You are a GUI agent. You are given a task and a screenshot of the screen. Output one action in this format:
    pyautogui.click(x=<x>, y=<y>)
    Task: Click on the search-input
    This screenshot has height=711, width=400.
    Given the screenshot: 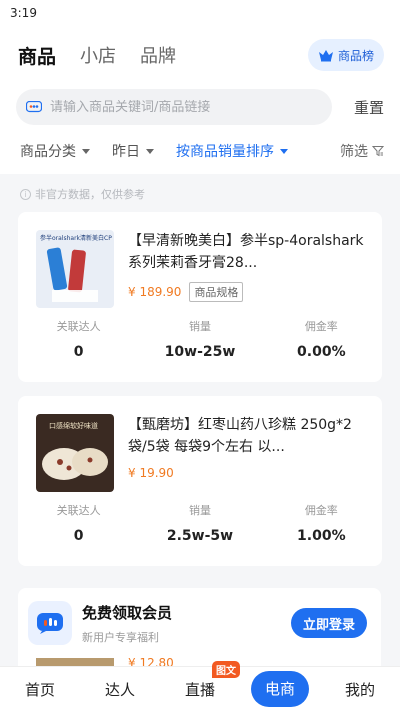 What is the action you would take?
    pyautogui.click(x=175, y=107)
    